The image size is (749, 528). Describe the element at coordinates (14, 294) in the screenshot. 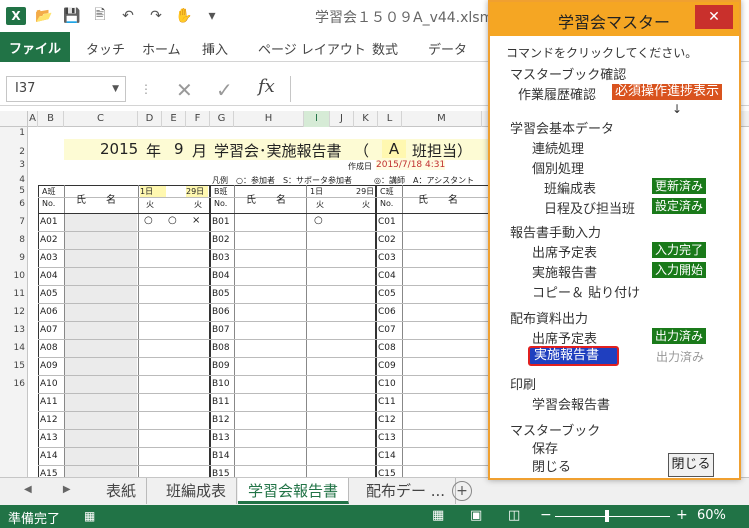

I see `row-header: 11` at that location.